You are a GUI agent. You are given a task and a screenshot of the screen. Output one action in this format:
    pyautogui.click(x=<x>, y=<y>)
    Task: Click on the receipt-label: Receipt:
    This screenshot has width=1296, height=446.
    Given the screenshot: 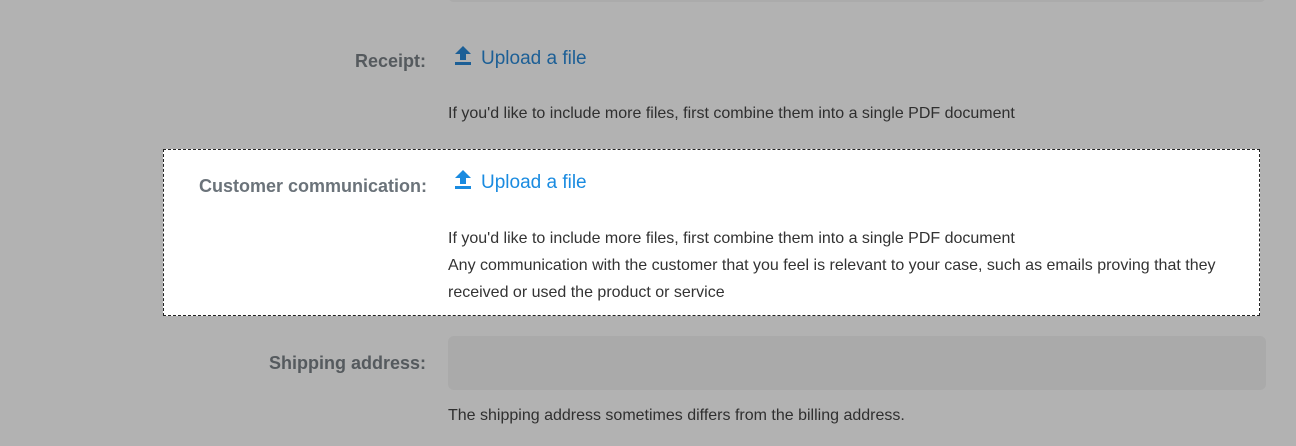 What is the action you would take?
    pyautogui.click(x=390, y=61)
    